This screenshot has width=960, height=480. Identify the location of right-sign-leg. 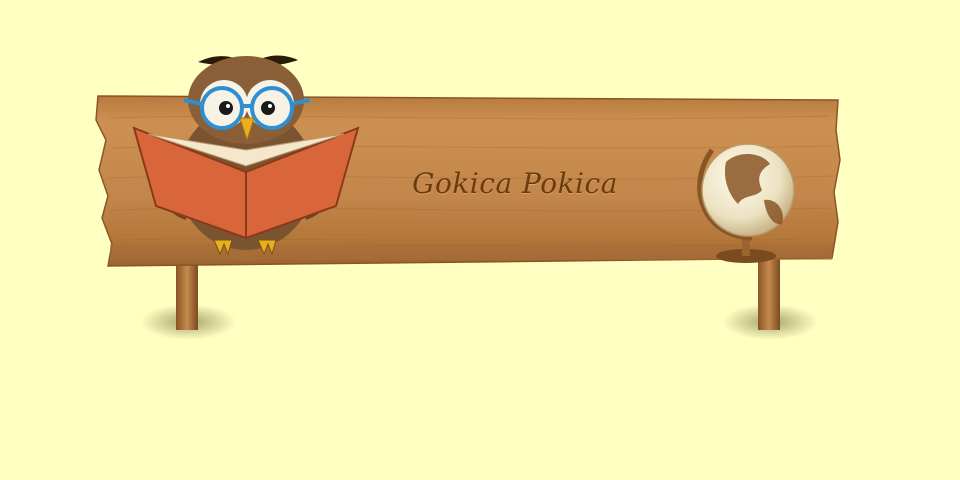
(769, 294).